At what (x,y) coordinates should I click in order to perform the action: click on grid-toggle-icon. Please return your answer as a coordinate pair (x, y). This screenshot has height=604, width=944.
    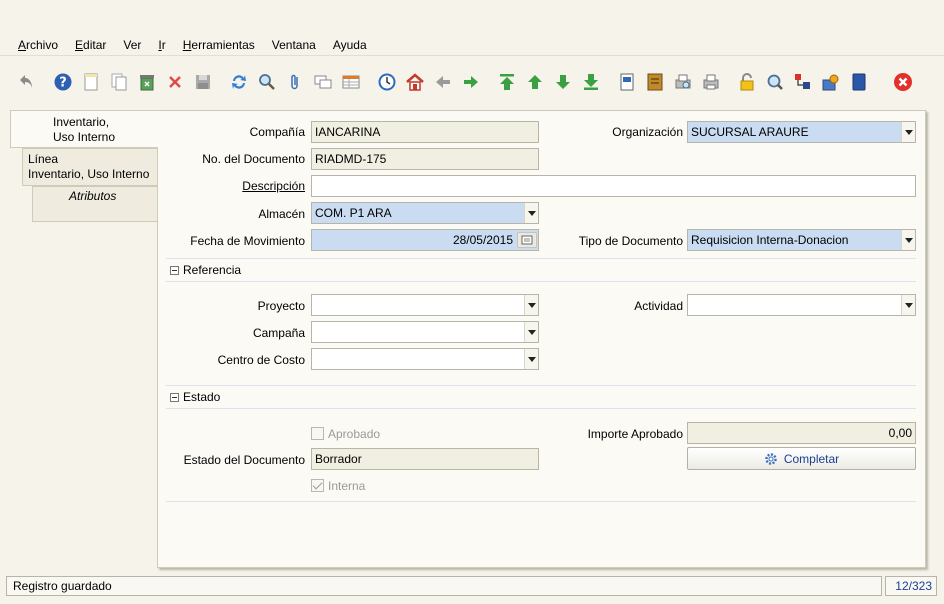
    Looking at the image, I should click on (351, 82).